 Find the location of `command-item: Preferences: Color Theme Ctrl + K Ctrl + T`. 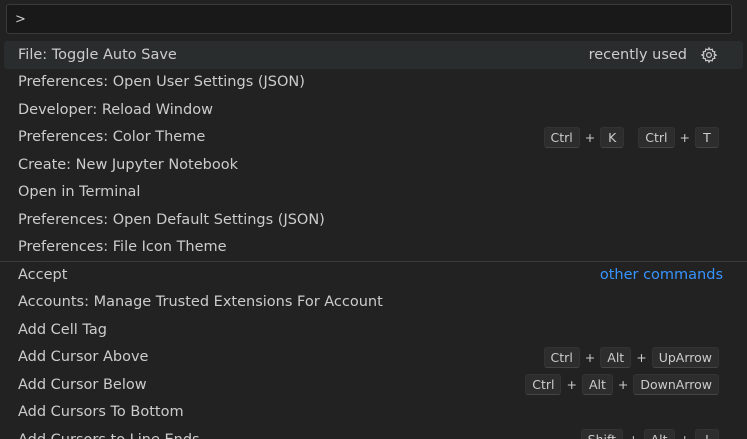

command-item: Preferences: Color Theme Ctrl + K Ctrl + T is located at coordinates (373, 138).